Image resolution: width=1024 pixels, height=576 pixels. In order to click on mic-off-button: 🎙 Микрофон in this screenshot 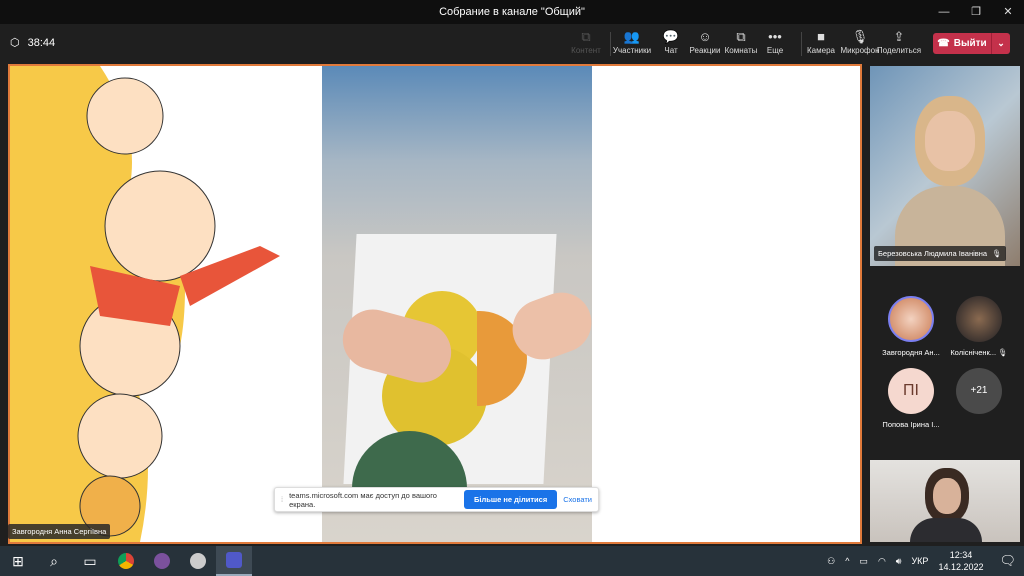, I will do `click(860, 41)`.